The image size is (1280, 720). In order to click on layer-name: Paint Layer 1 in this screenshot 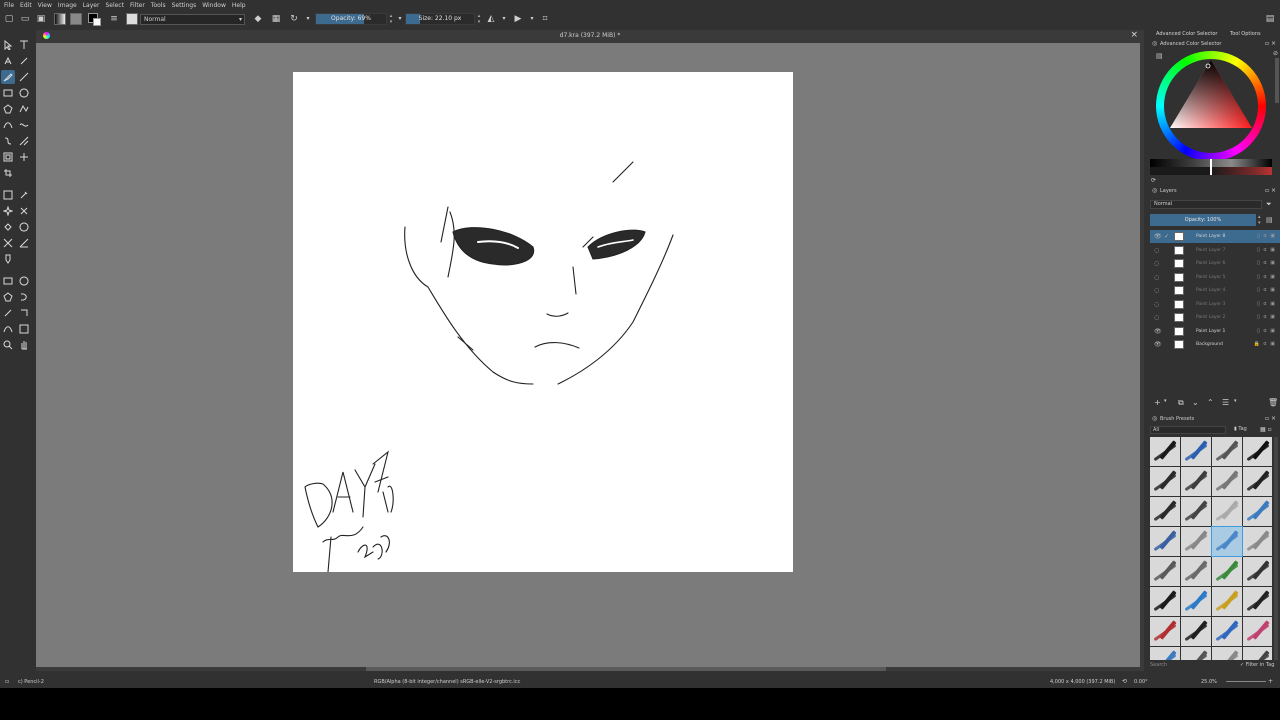, I will do `click(1210, 331)`.